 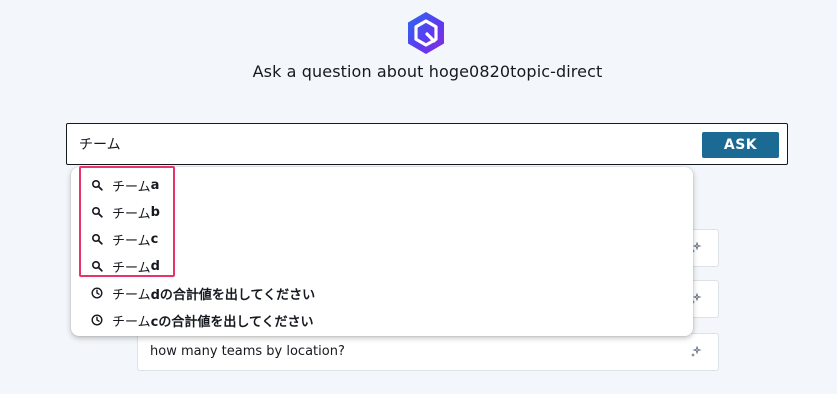 I want to click on suggested-question-card: how many teams by location?, so click(x=428, y=352).